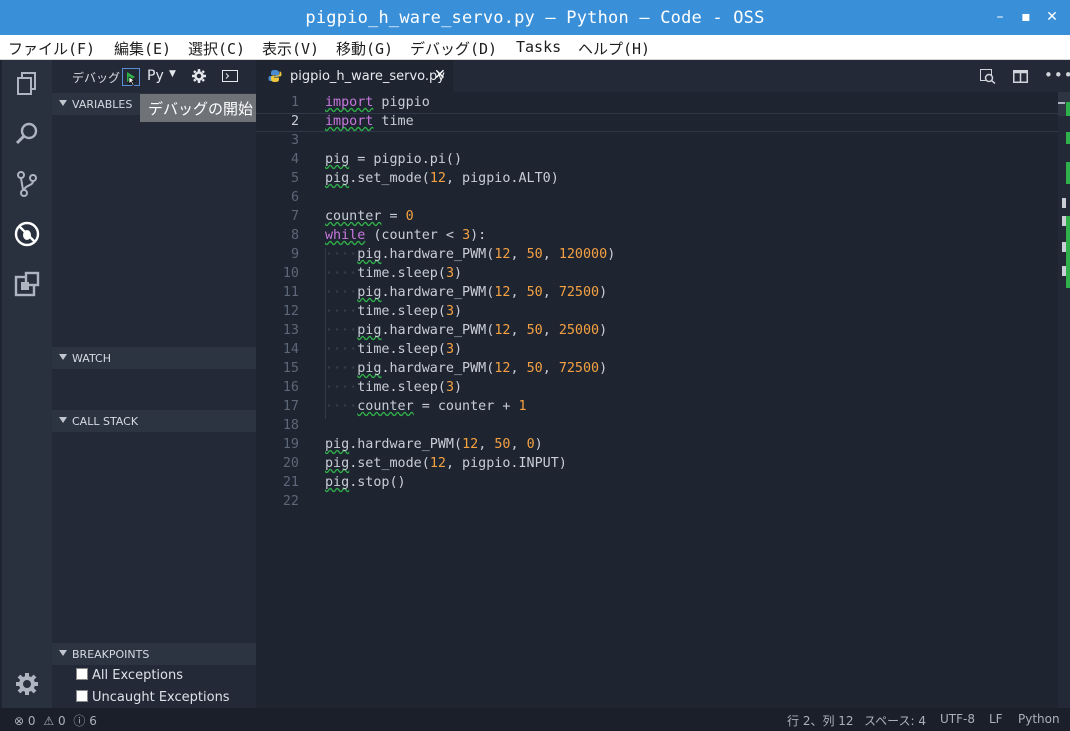 This screenshot has height=731, width=1070. What do you see at coordinates (290, 311) in the screenshot?
I see `line-number: 12` at bounding box center [290, 311].